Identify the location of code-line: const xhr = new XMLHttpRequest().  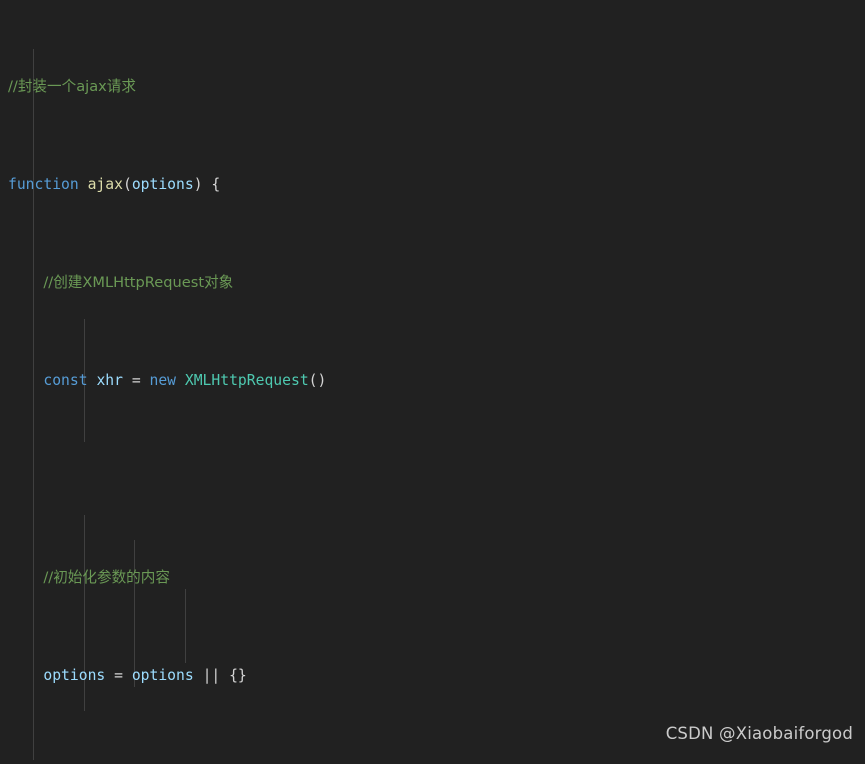
(185, 381).